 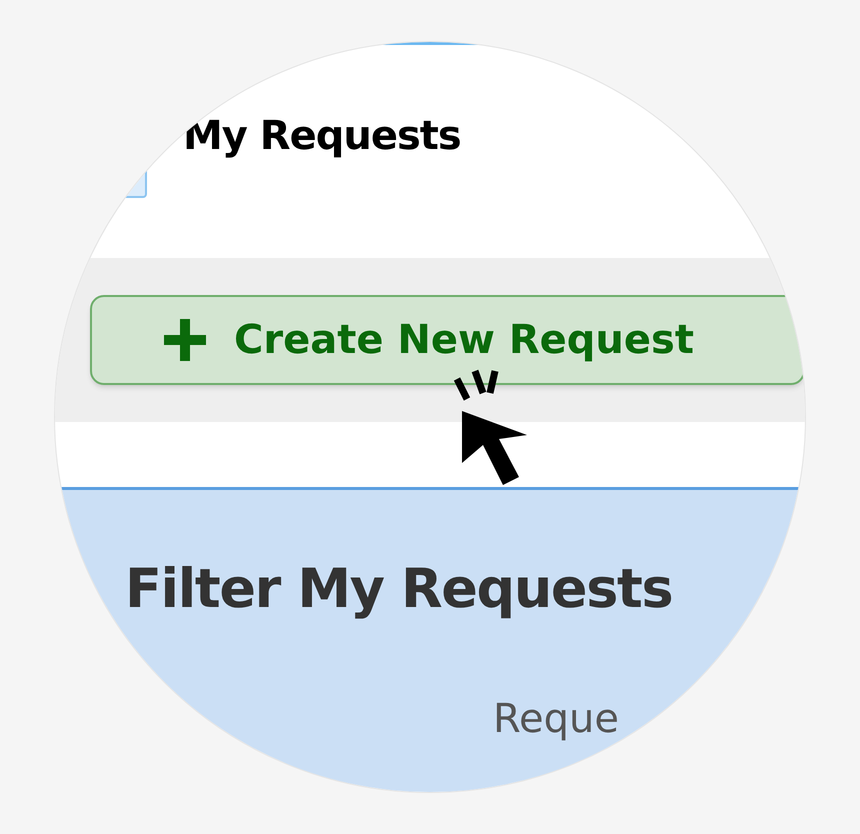 What do you see at coordinates (399, 589) in the screenshot?
I see `filter-title: Filter My Requests` at bounding box center [399, 589].